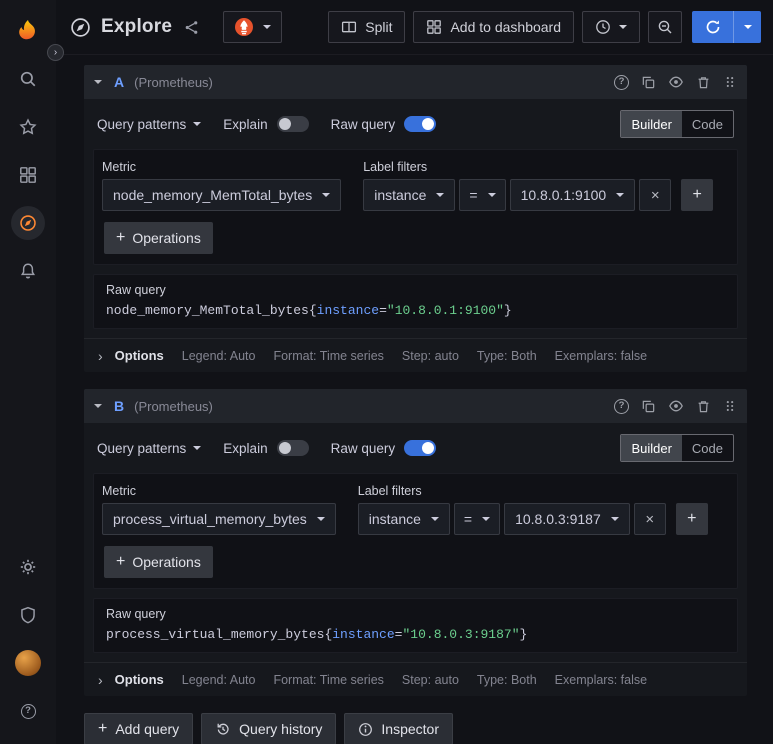 The width and height of the screenshot is (773, 744). I want to click on zoom-out-button, so click(665, 27).